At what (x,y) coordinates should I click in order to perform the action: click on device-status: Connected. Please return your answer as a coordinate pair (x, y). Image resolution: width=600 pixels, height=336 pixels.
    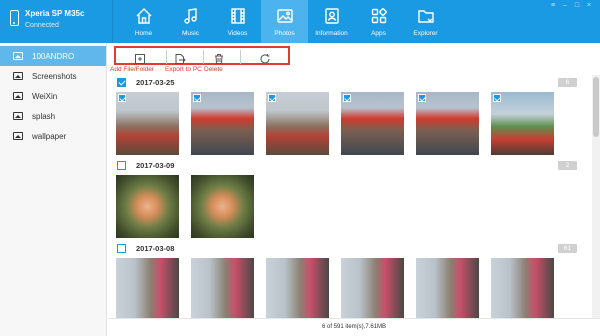
    Looking at the image, I should click on (42, 25).